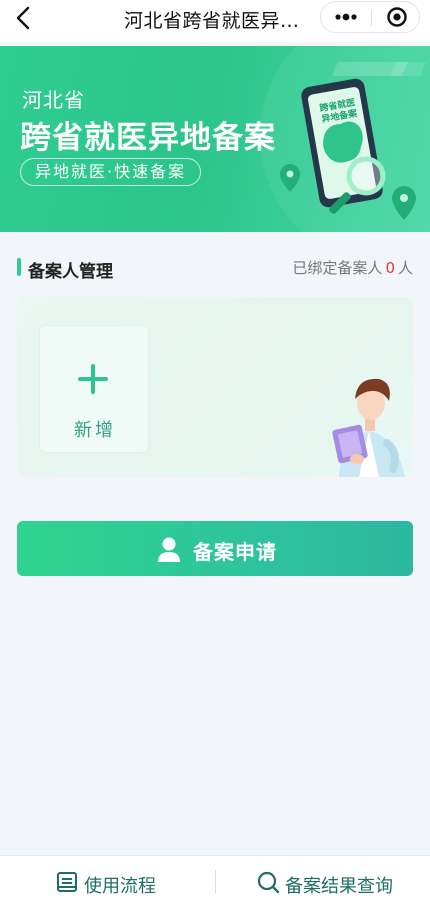  I want to click on bottom-divider, so click(215, 882).